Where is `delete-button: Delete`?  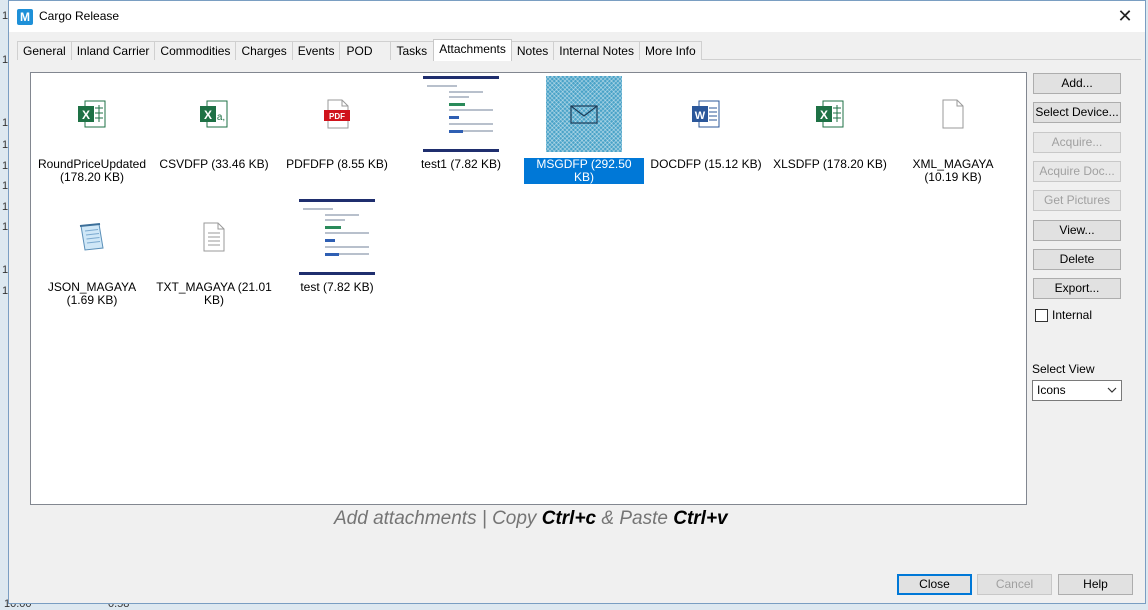
delete-button: Delete is located at coordinates (1077, 259).